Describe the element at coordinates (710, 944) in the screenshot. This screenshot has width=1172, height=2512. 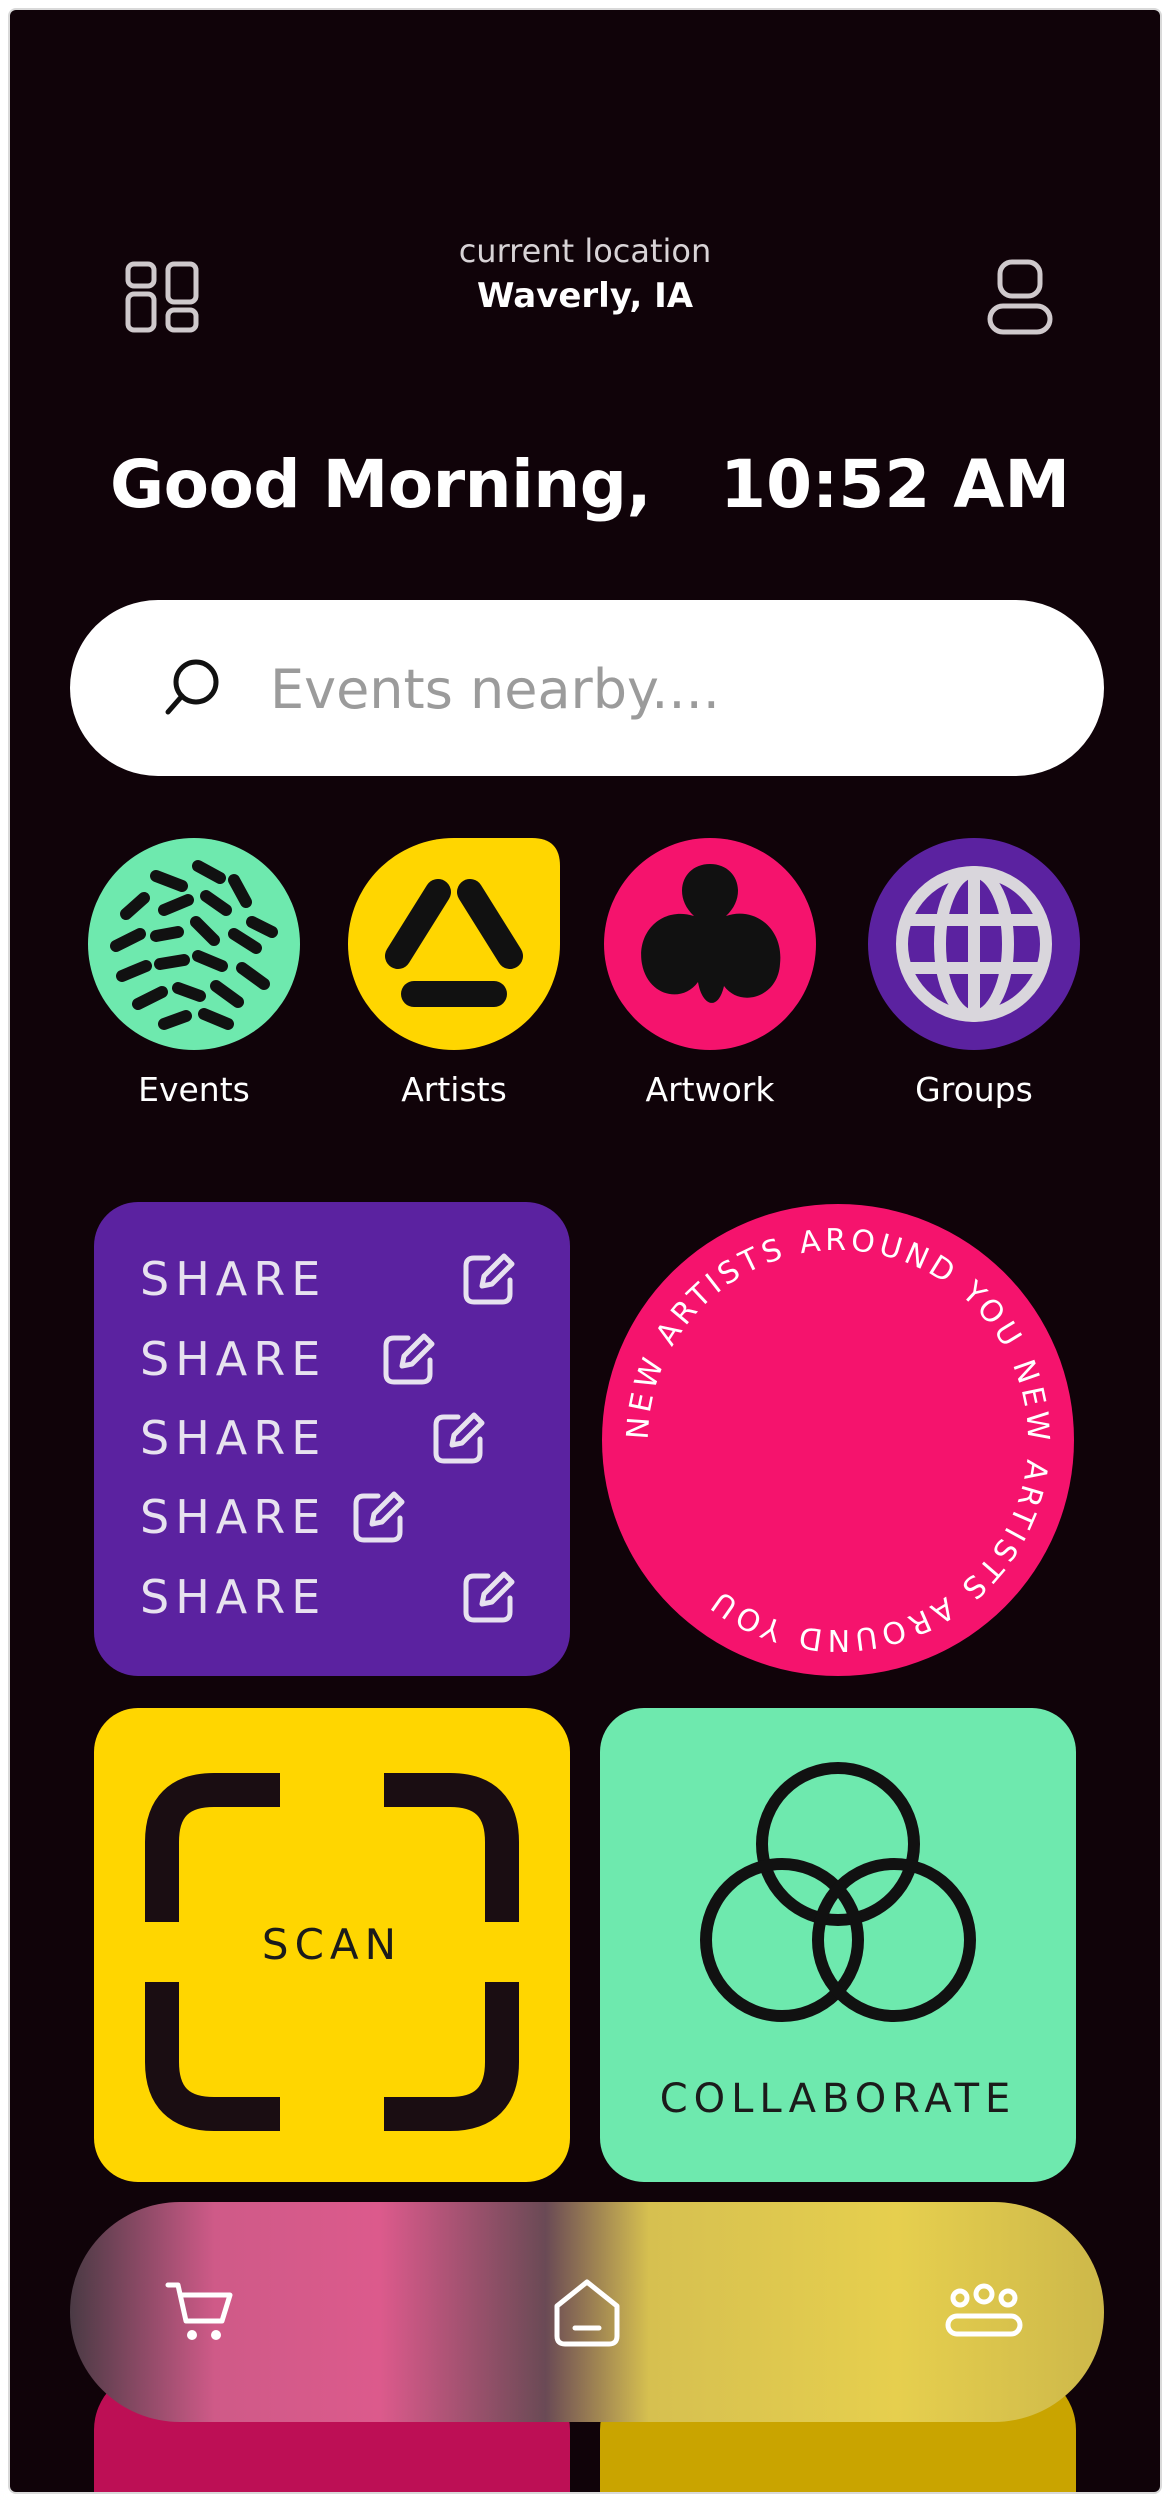
I see `artwork-icon` at that location.